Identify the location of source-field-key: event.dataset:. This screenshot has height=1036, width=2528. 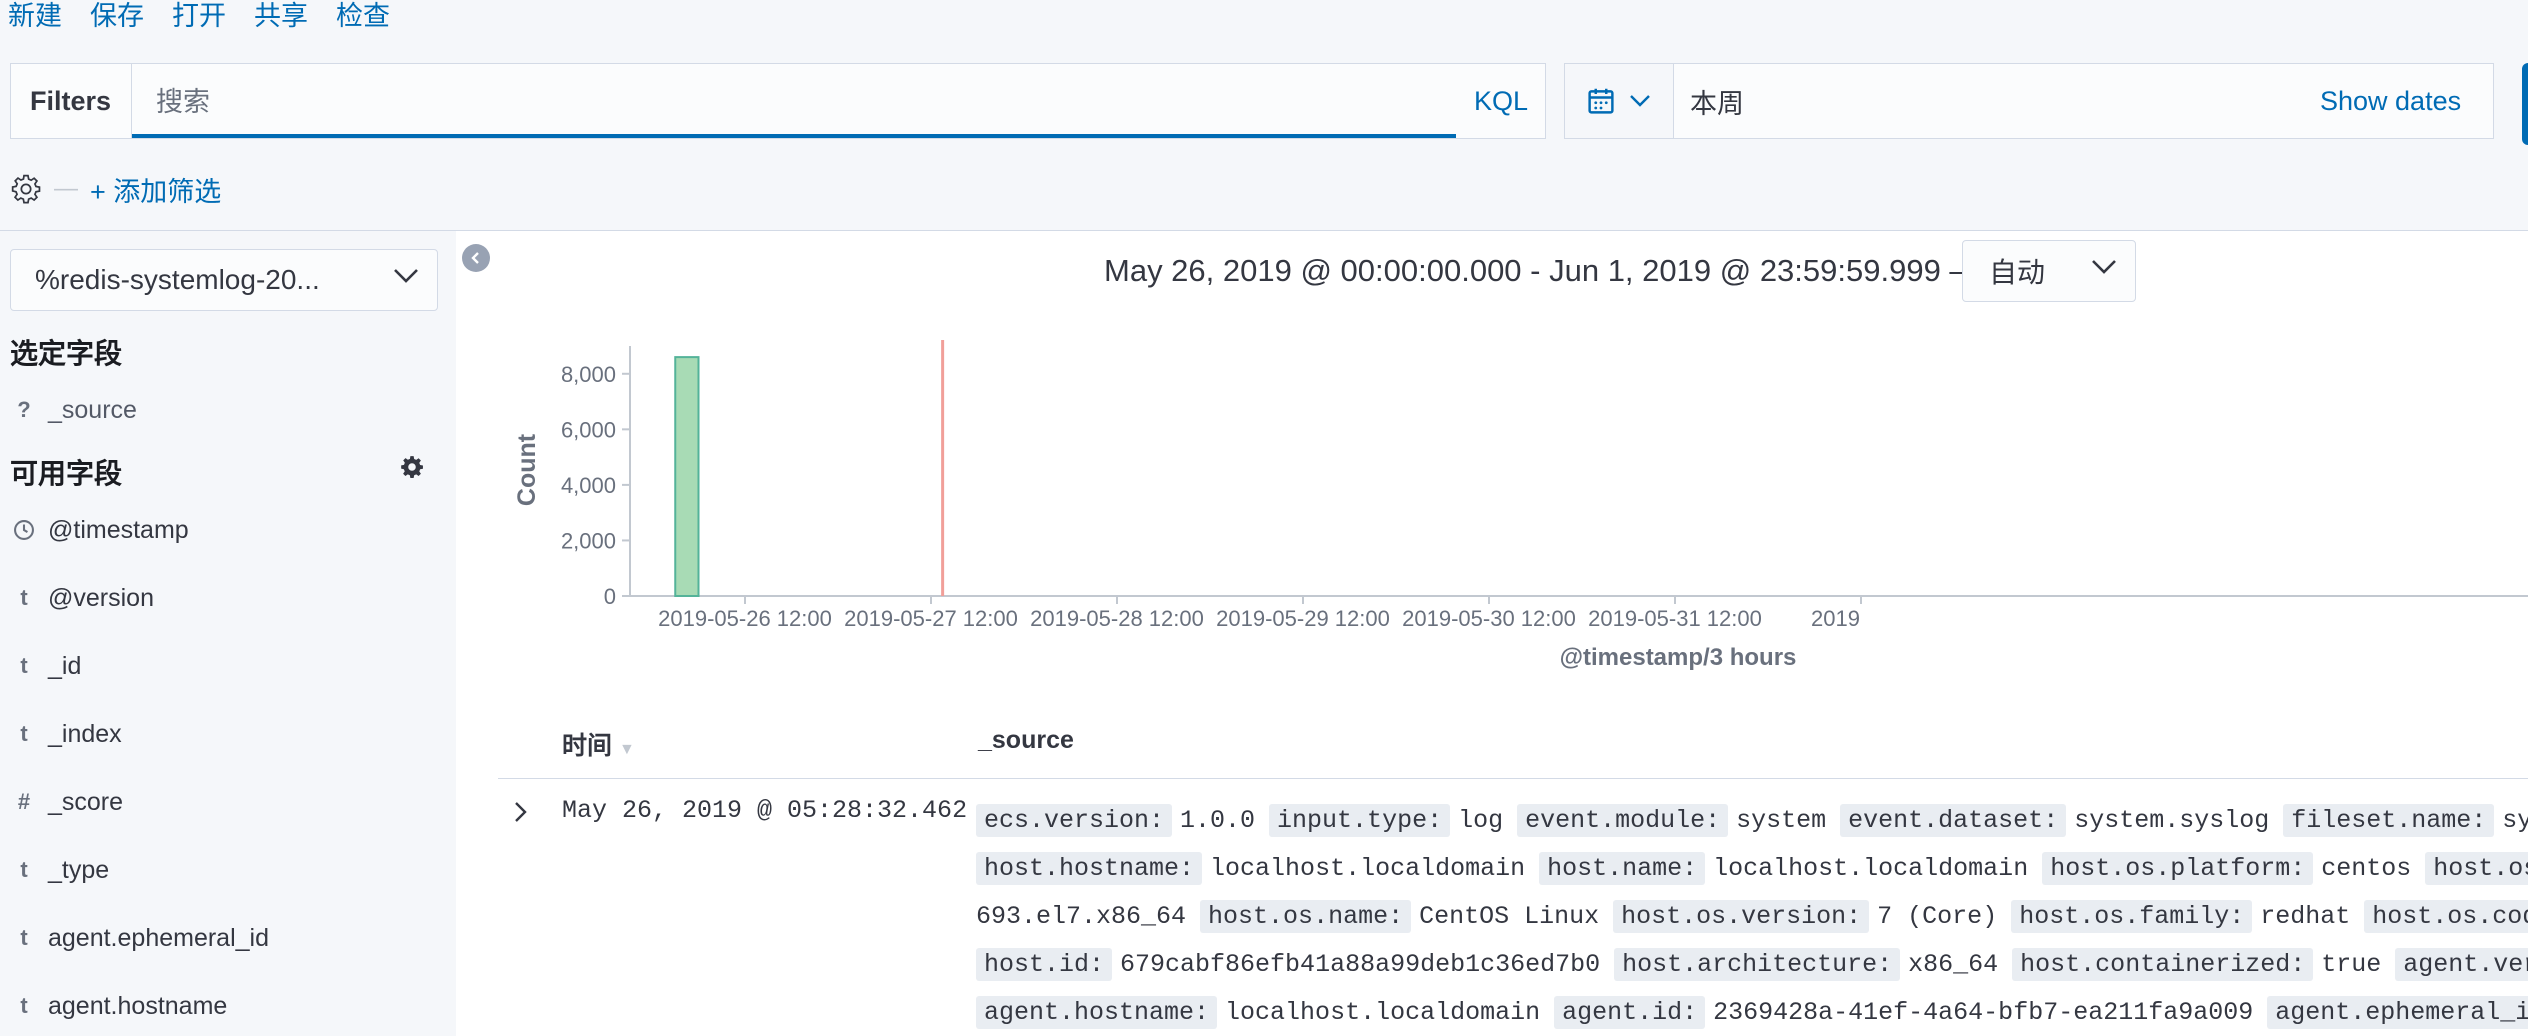
(1953, 820).